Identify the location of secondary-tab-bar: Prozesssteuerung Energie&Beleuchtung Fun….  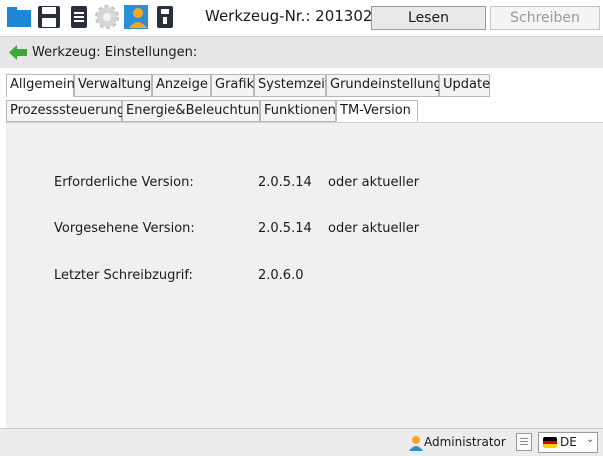
(301, 111).